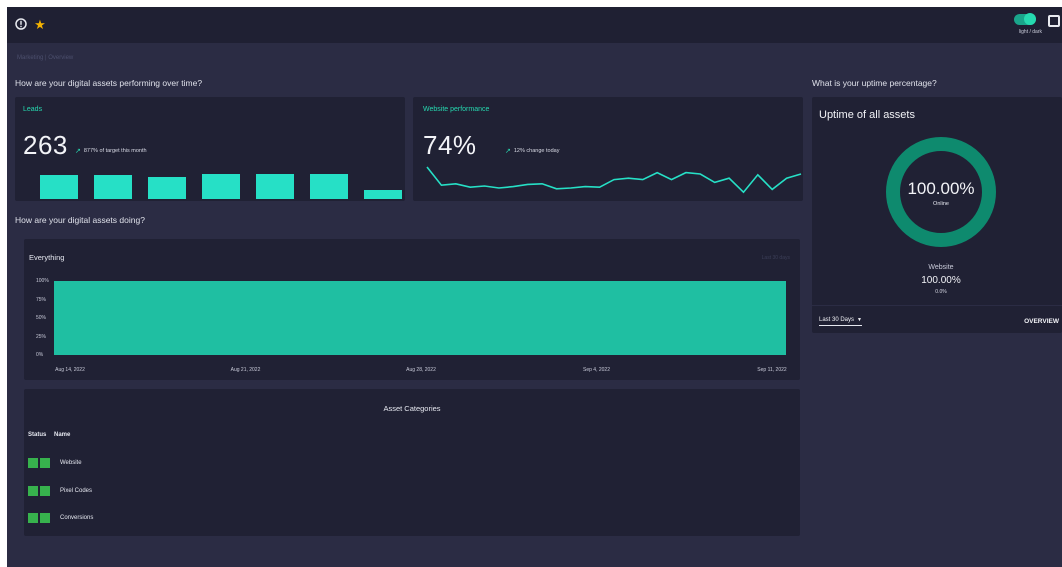 This screenshot has width=1062, height=567. Describe the element at coordinates (775, 258) in the screenshot. I see `last-updated-label: Last 30 days` at that location.